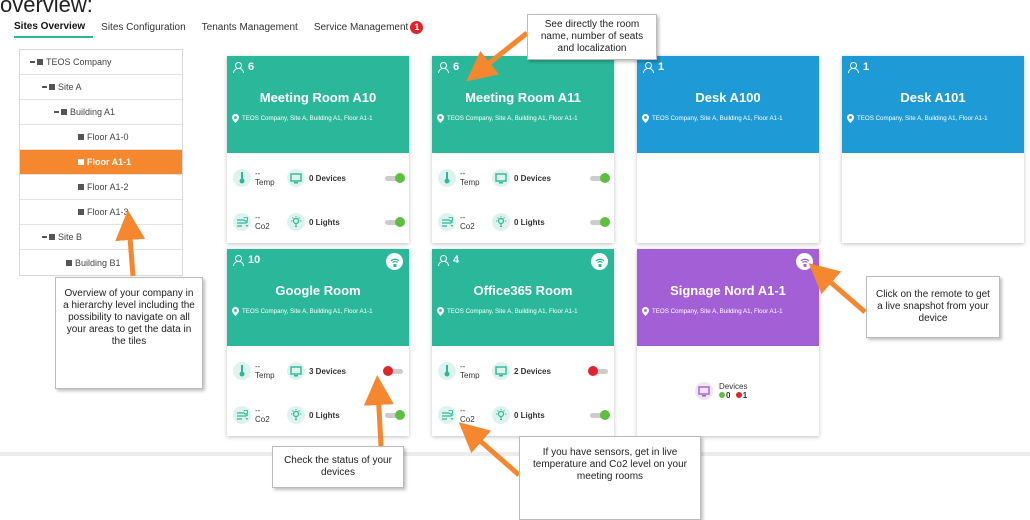  Describe the element at coordinates (369, 29) in the screenshot. I see `tab-service-management: Service Management 1` at that location.